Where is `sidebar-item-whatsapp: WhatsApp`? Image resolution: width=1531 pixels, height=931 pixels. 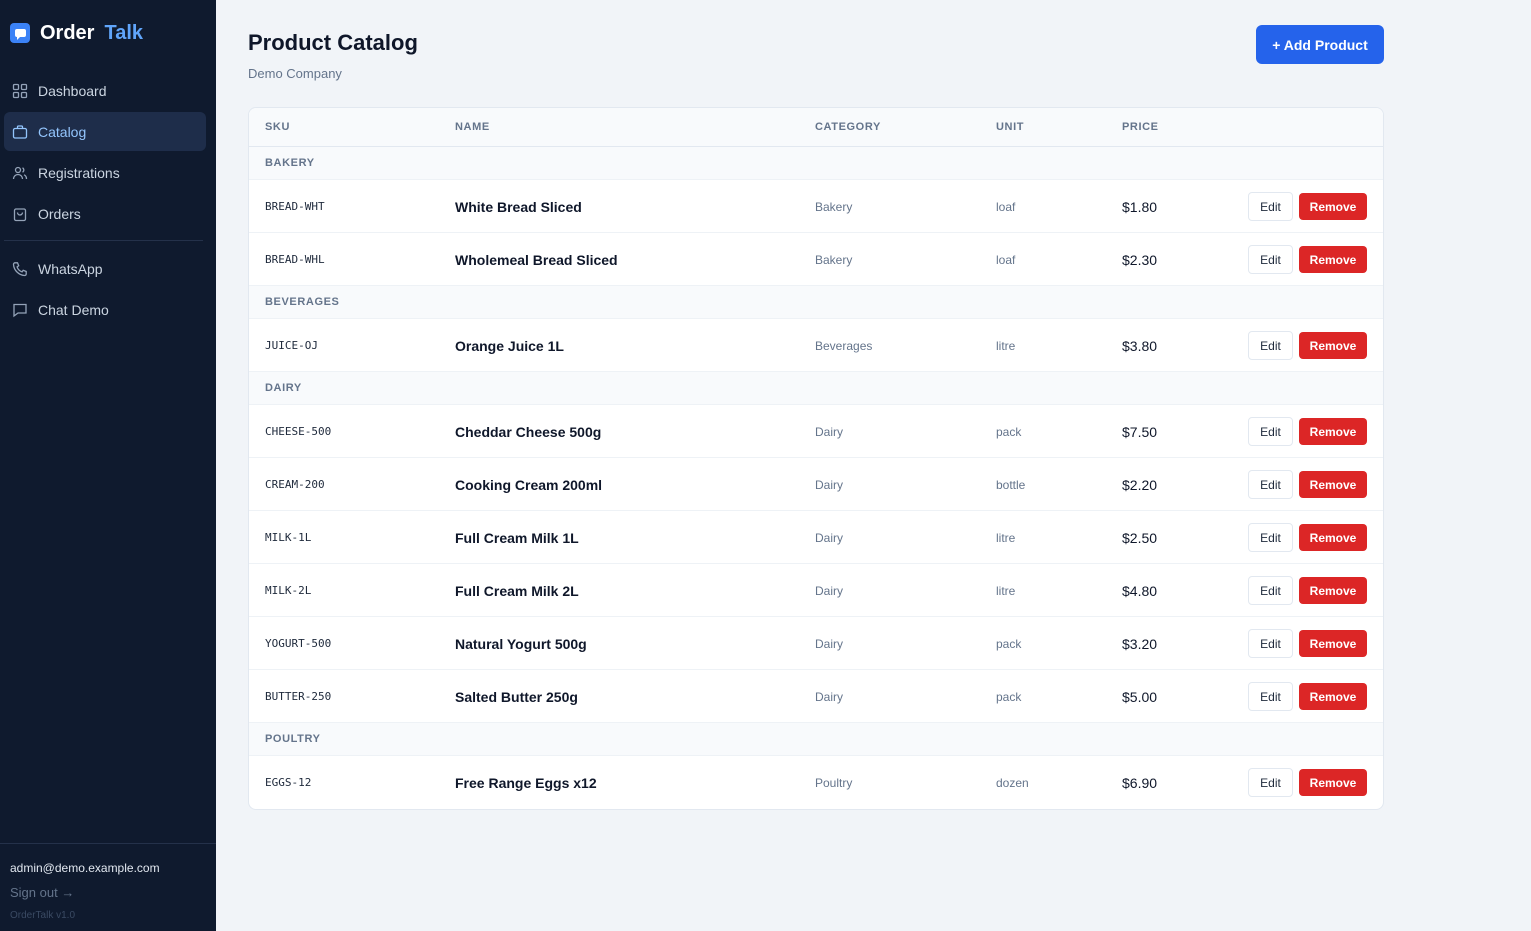
sidebar-item-whatsapp: WhatsApp is located at coordinates (105, 268).